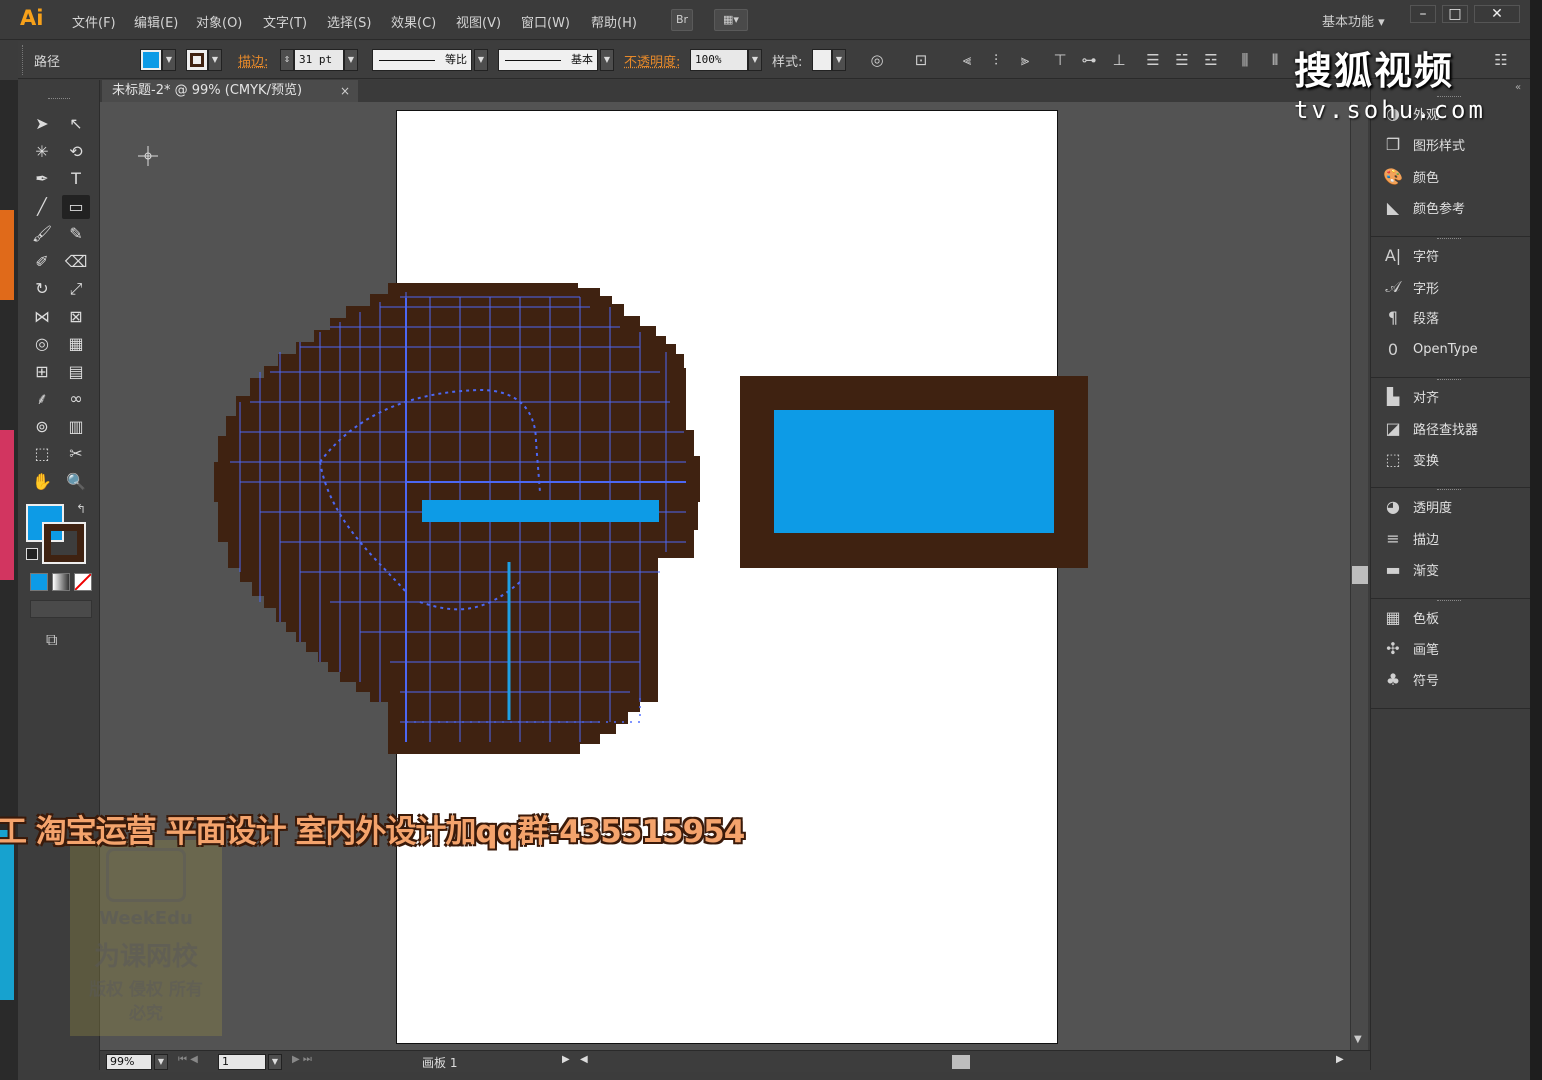 Image resolution: width=1542 pixels, height=1080 pixels. I want to click on zoom-icon: 🔍, so click(76, 482).